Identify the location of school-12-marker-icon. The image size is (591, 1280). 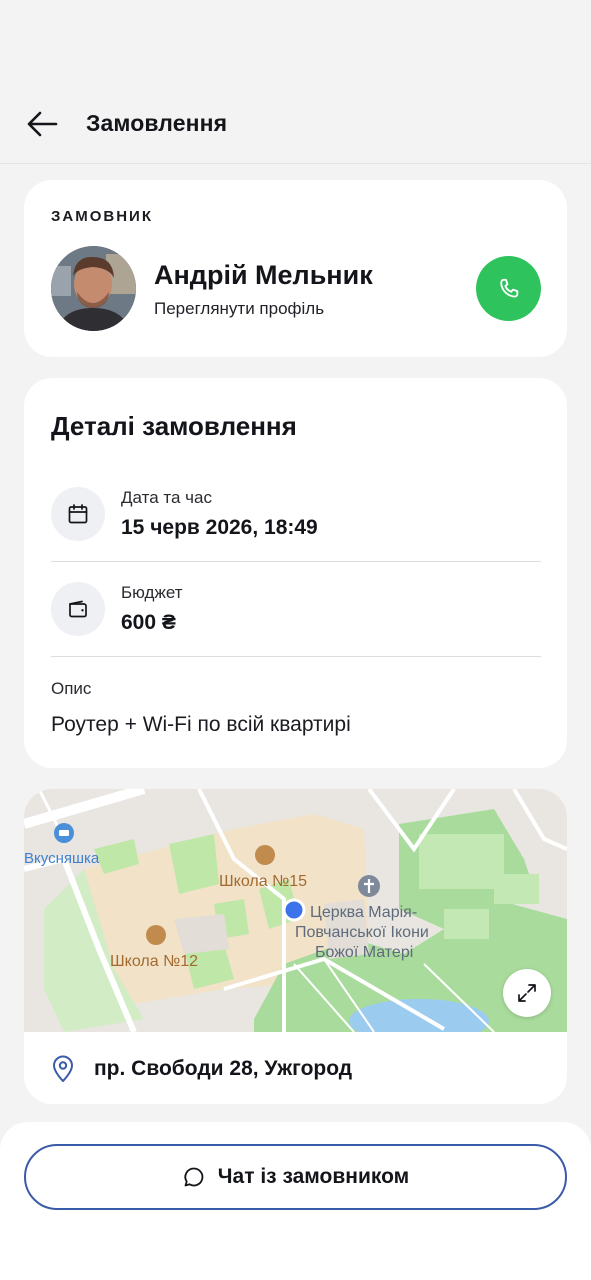
(156, 935).